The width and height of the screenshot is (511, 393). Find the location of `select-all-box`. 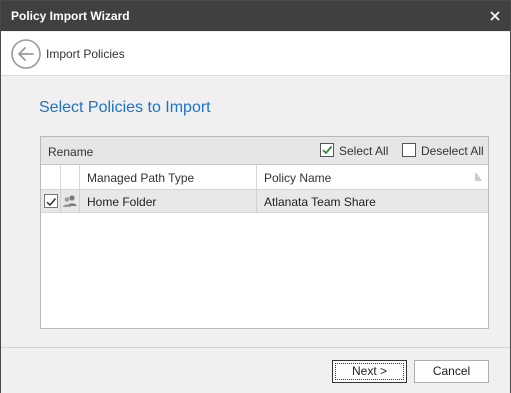

select-all-box is located at coordinates (327, 150).